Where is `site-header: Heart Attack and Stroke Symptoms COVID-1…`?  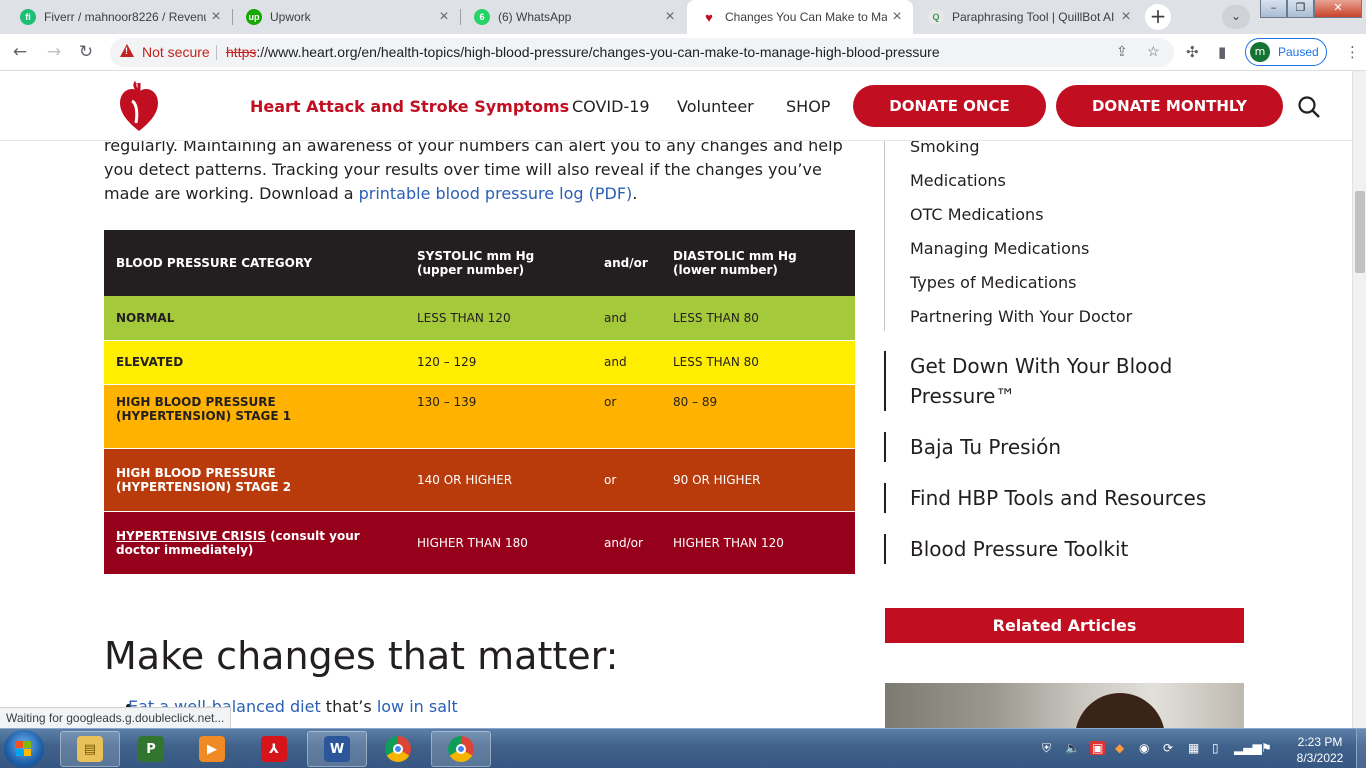
site-header: Heart Attack and Stroke Symptoms COVID-1… is located at coordinates (676, 106).